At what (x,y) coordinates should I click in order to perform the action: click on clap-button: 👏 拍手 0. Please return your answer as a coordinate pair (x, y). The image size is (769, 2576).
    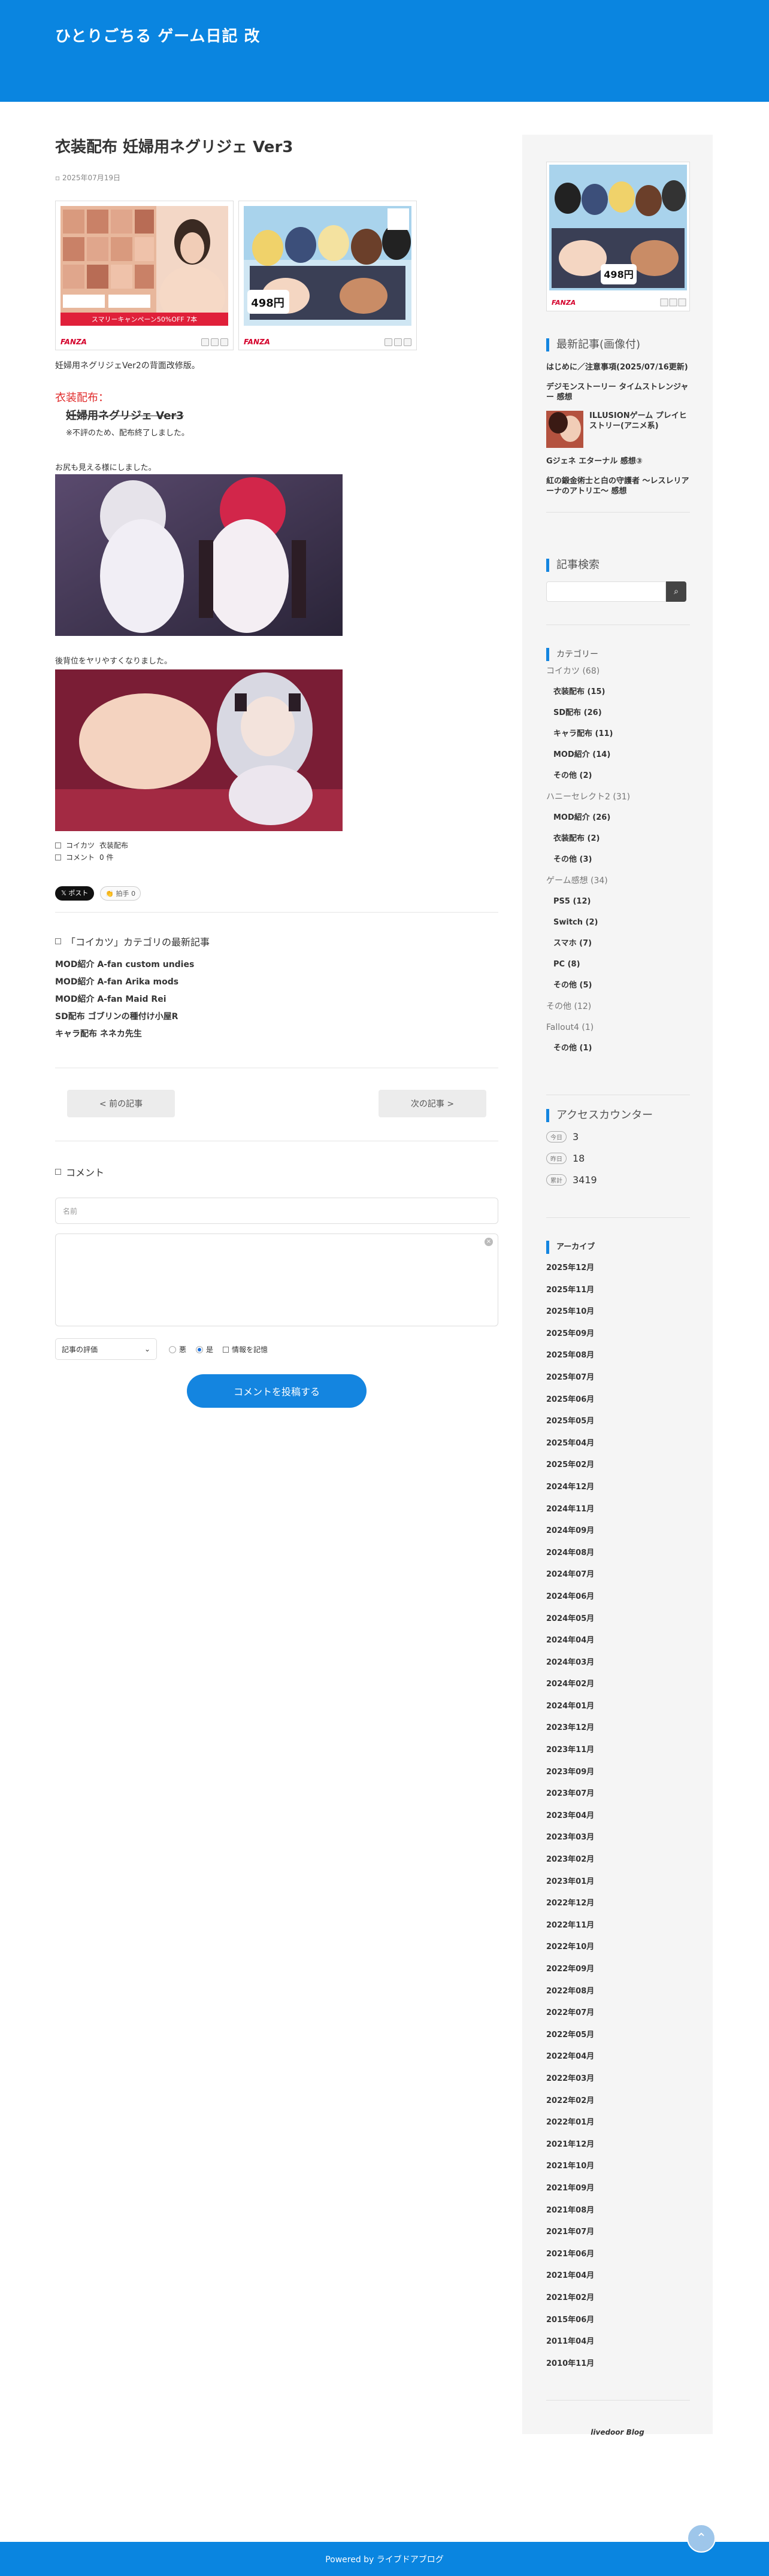
    Looking at the image, I should click on (121, 893).